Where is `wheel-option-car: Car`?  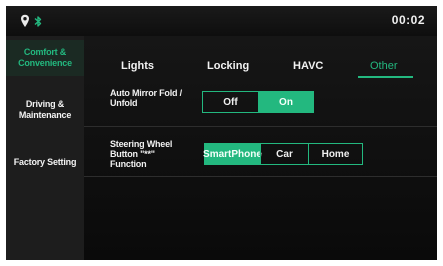 wheel-option-car: Car is located at coordinates (284, 154).